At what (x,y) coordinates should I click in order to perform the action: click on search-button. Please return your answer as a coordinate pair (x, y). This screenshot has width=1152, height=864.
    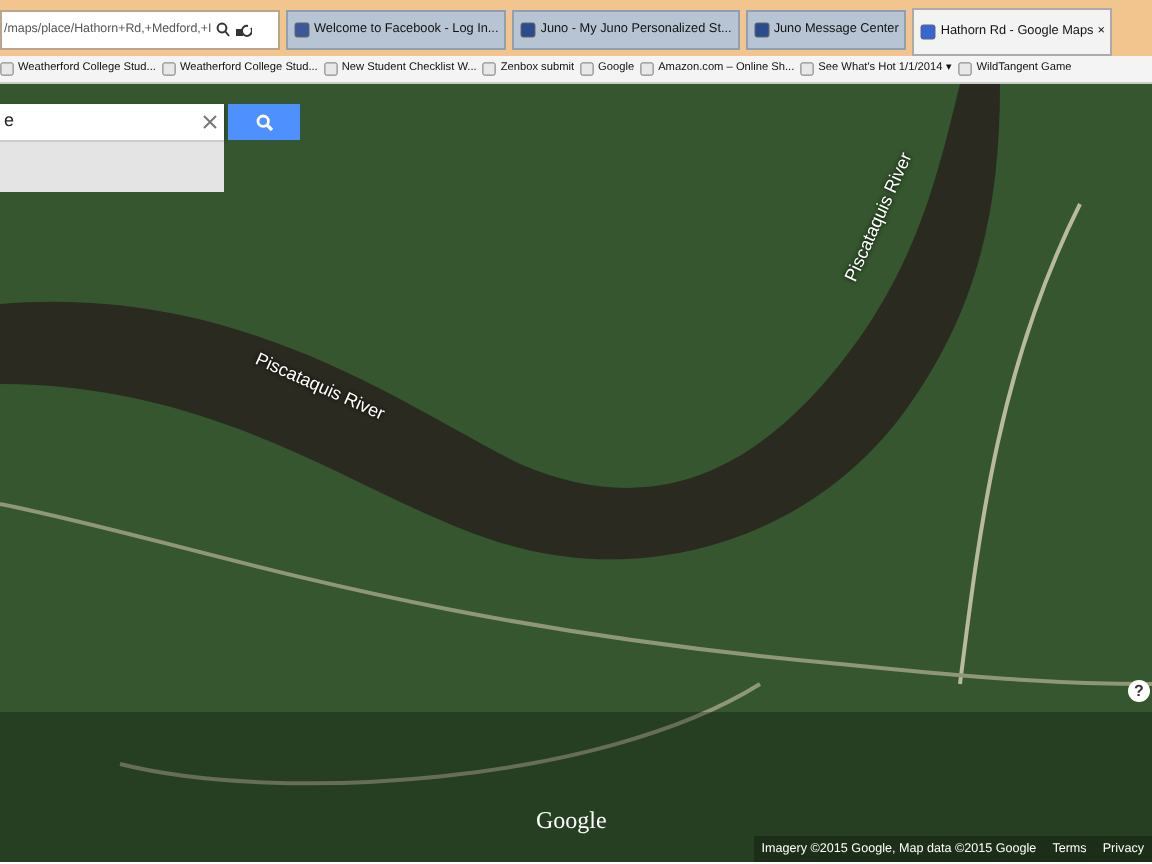
    Looking at the image, I should click on (264, 122).